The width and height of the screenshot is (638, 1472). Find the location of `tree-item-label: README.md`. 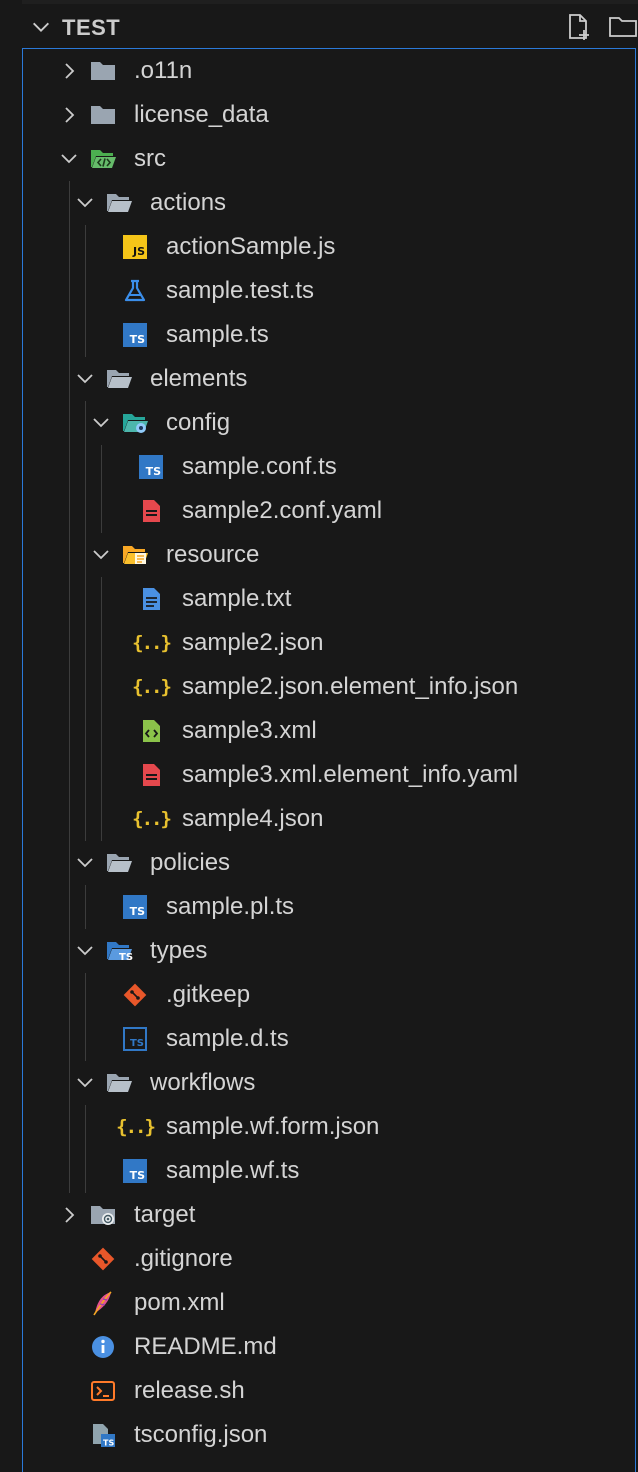

tree-item-label: README.md is located at coordinates (205, 1346).